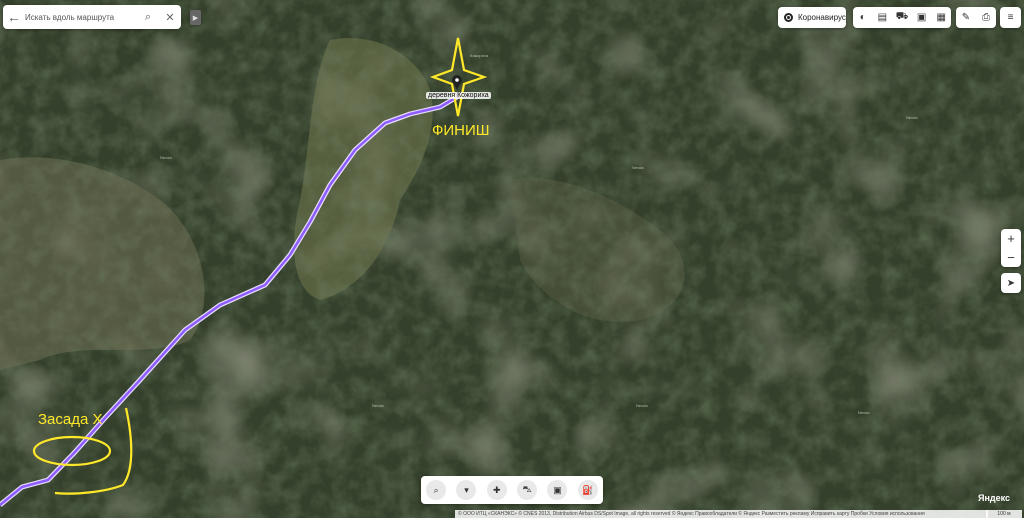  I want to click on route-search-input, so click(81, 17).